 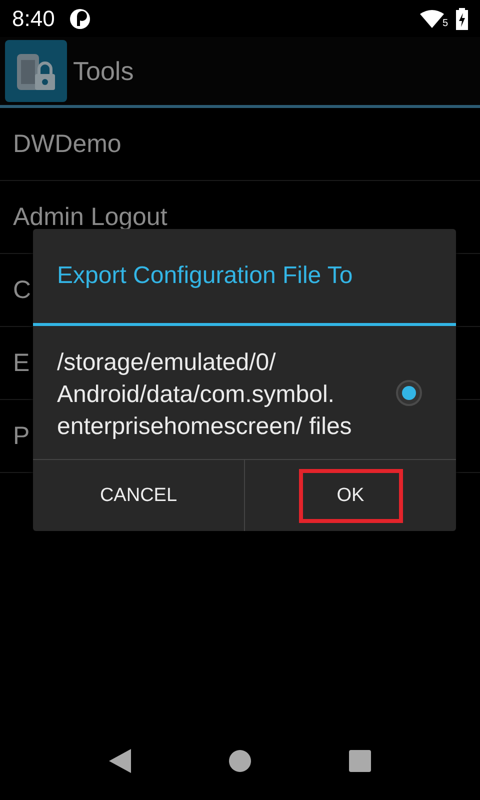 I want to click on menu-item: C, so click(x=22, y=290).